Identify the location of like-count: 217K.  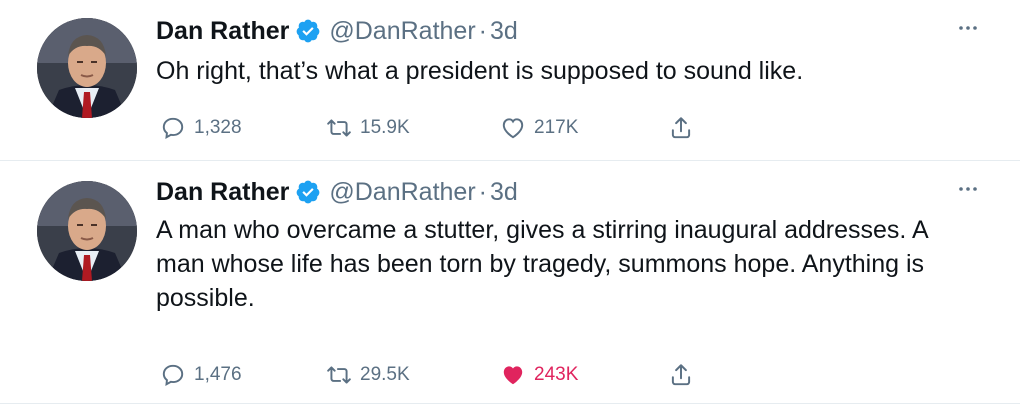
(556, 127).